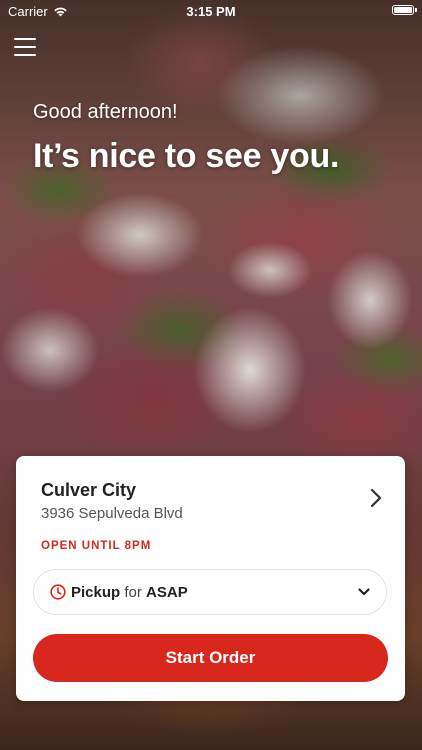 Image resolution: width=422 pixels, height=750 pixels. What do you see at coordinates (96, 592) in the screenshot?
I see `order-mode: Pickup` at bounding box center [96, 592].